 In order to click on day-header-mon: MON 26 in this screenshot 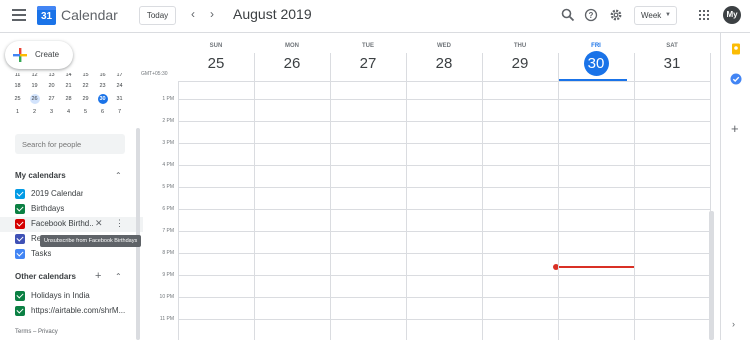, I will do `click(292, 57)`.